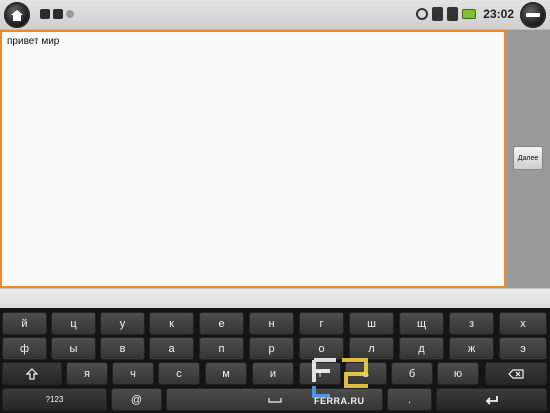 This screenshot has height=413, width=550. What do you see at coordinates (273, 373) in the screenshot?
I see `key: и` at bounding box center [273, 373].